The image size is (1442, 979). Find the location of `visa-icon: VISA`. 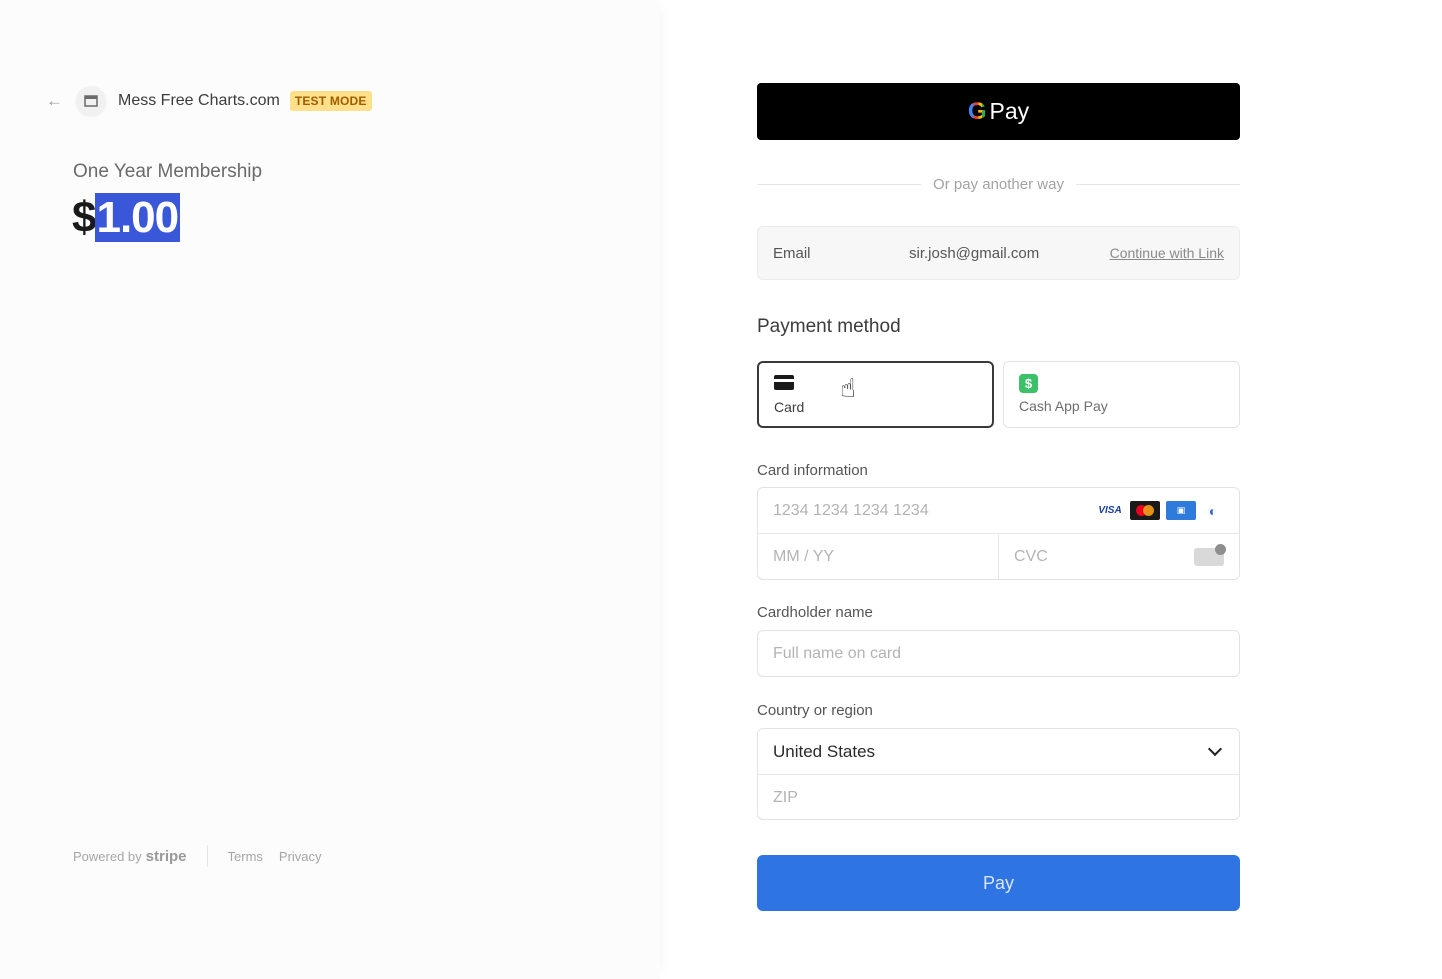

visa-icon: VISA is located at coordinates (1110, 510).